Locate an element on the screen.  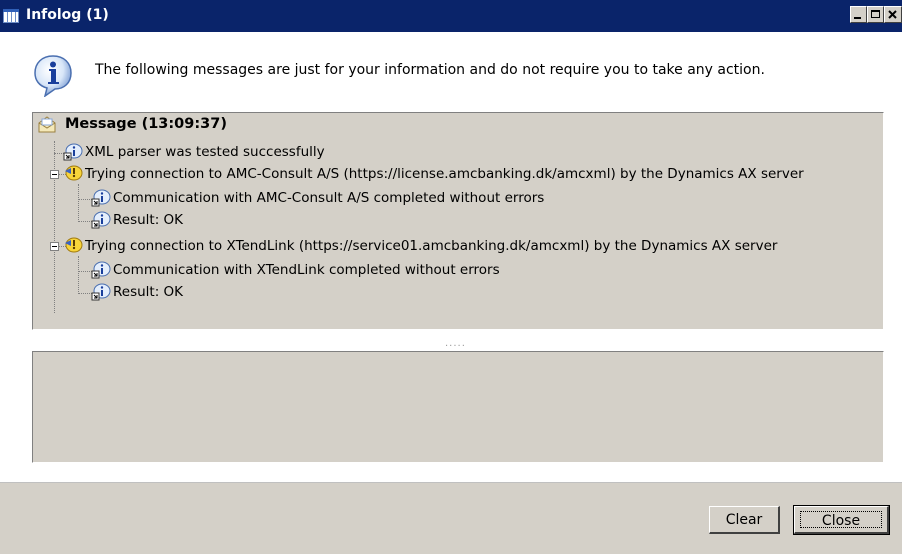
close-window-button is located at coordinates (893, 14).